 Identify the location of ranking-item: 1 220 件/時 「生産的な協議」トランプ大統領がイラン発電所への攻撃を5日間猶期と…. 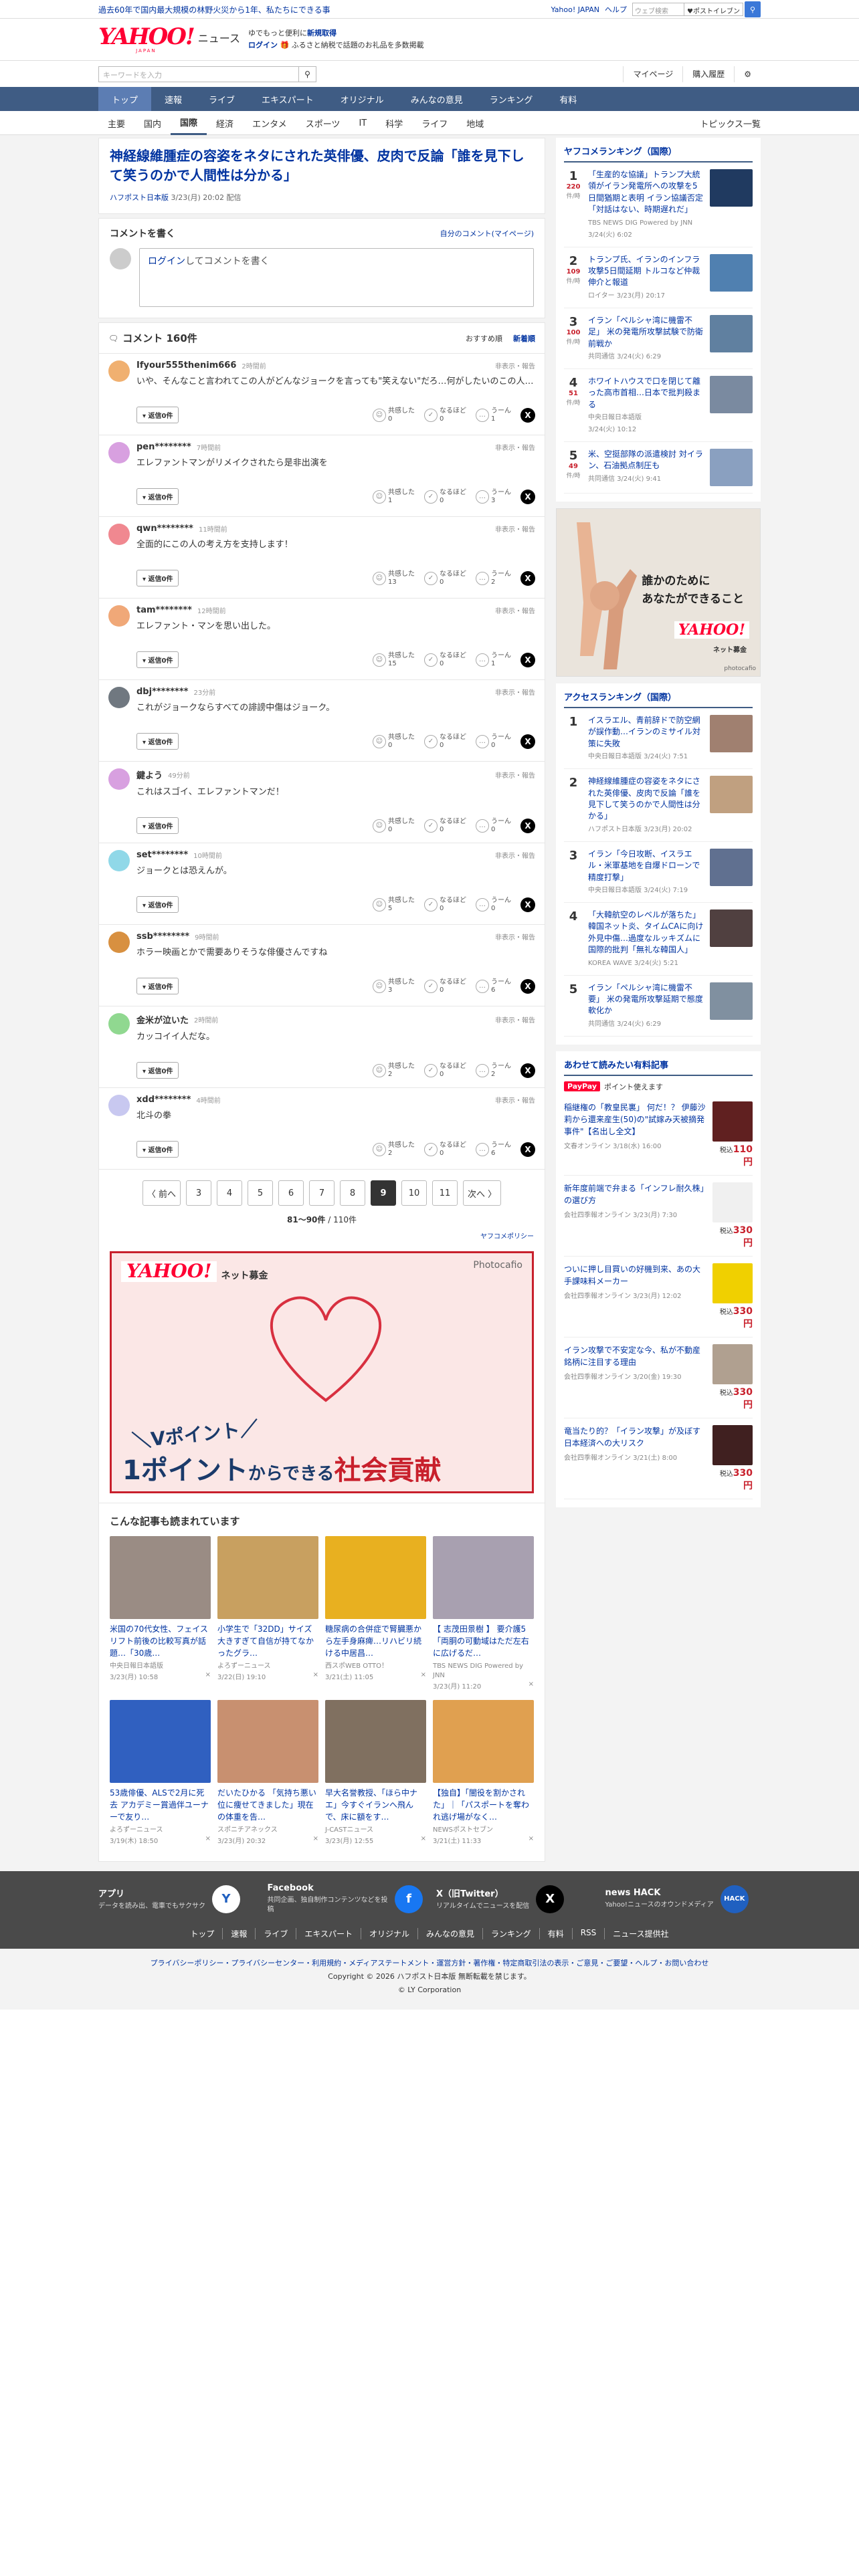
(658, 205).